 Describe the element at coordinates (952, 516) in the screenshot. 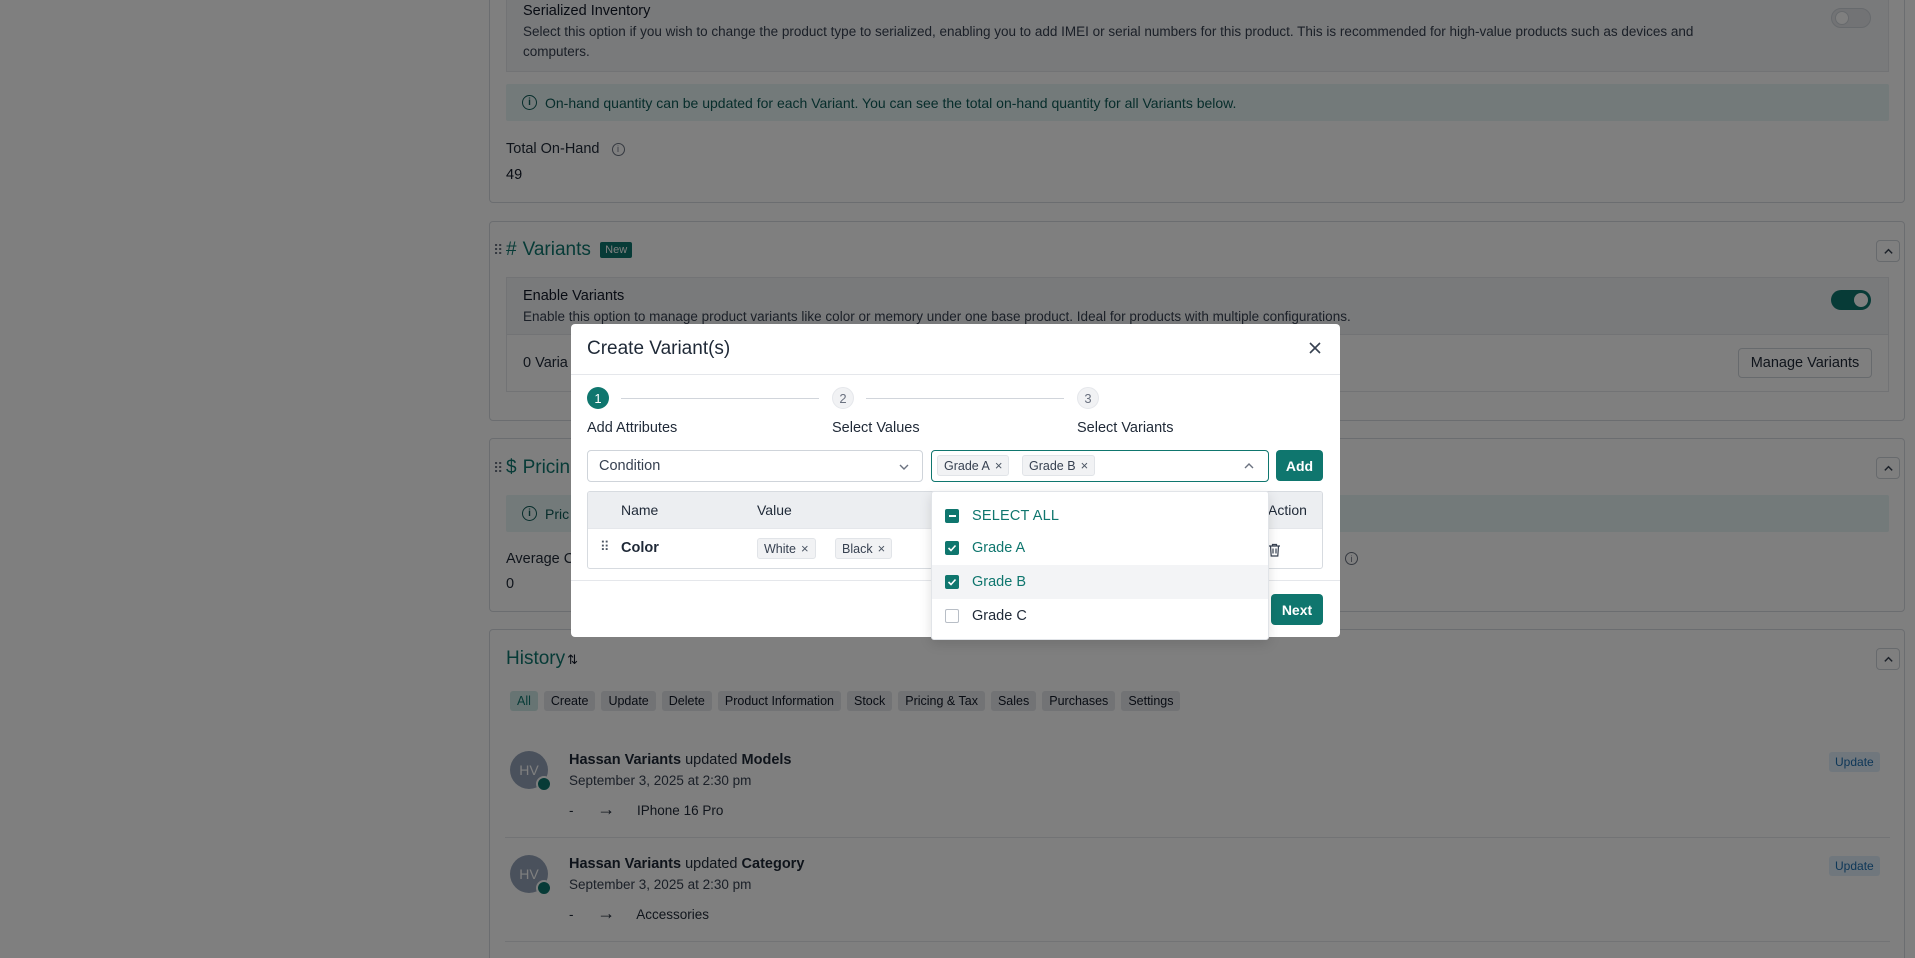

I see `indeterminate-checkbox-icon` at that location.